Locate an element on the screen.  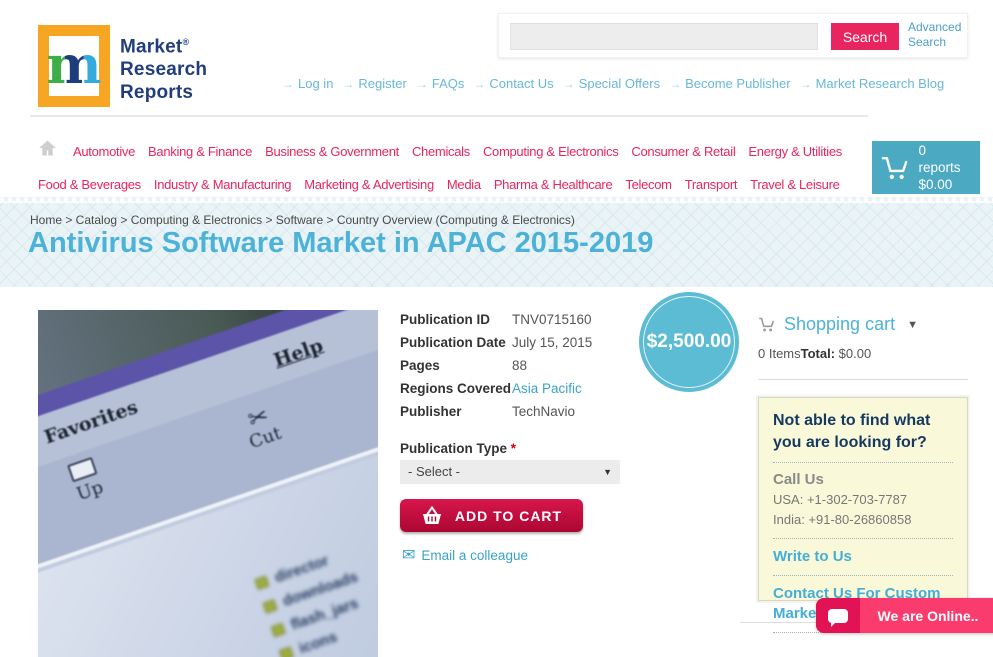
brand-name: Market® Research Reports is located at coordinates (163, 67).